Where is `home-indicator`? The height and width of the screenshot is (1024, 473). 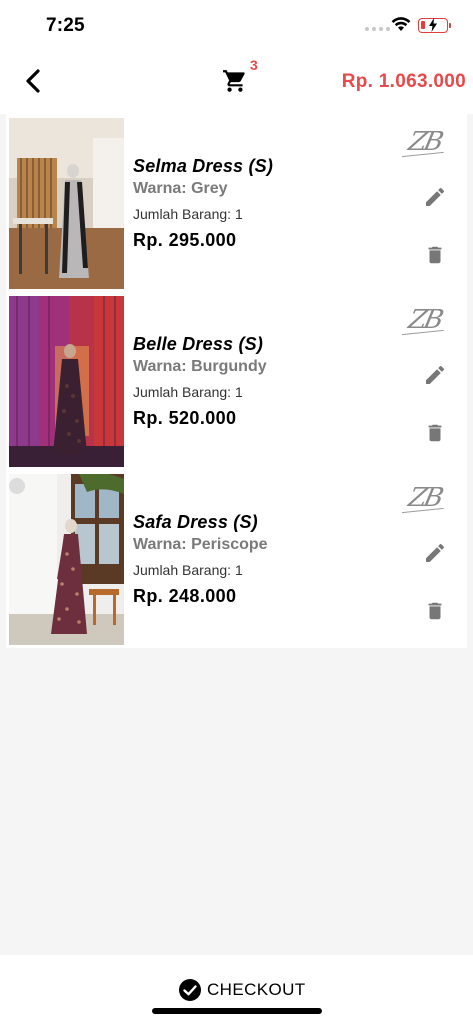
home-indicator is located at coordinates (237, 1011).